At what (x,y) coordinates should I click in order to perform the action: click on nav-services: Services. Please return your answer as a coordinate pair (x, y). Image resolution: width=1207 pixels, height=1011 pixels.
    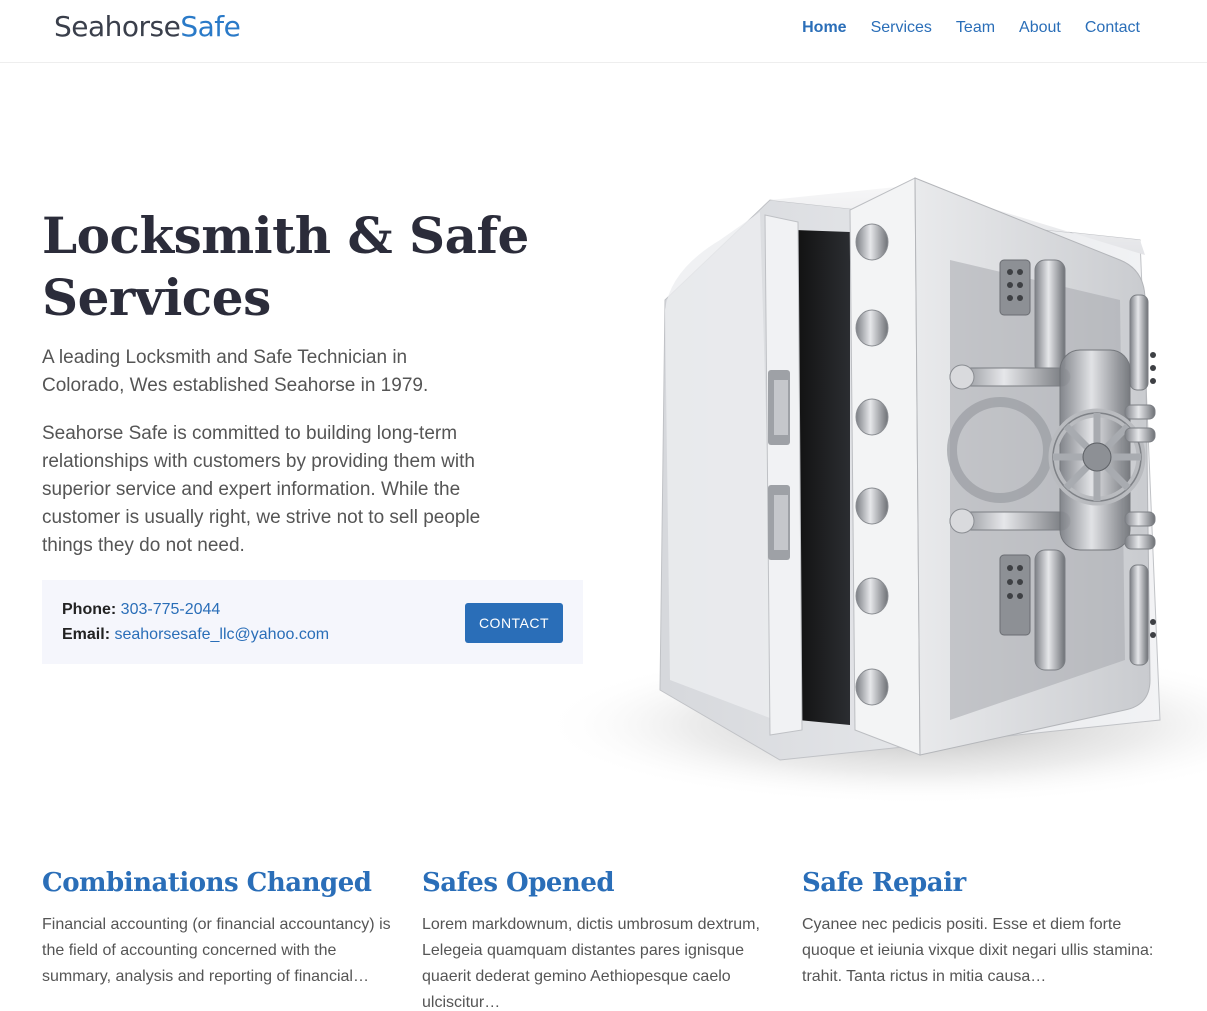
    Looking at the image, I should click on (901, 28).